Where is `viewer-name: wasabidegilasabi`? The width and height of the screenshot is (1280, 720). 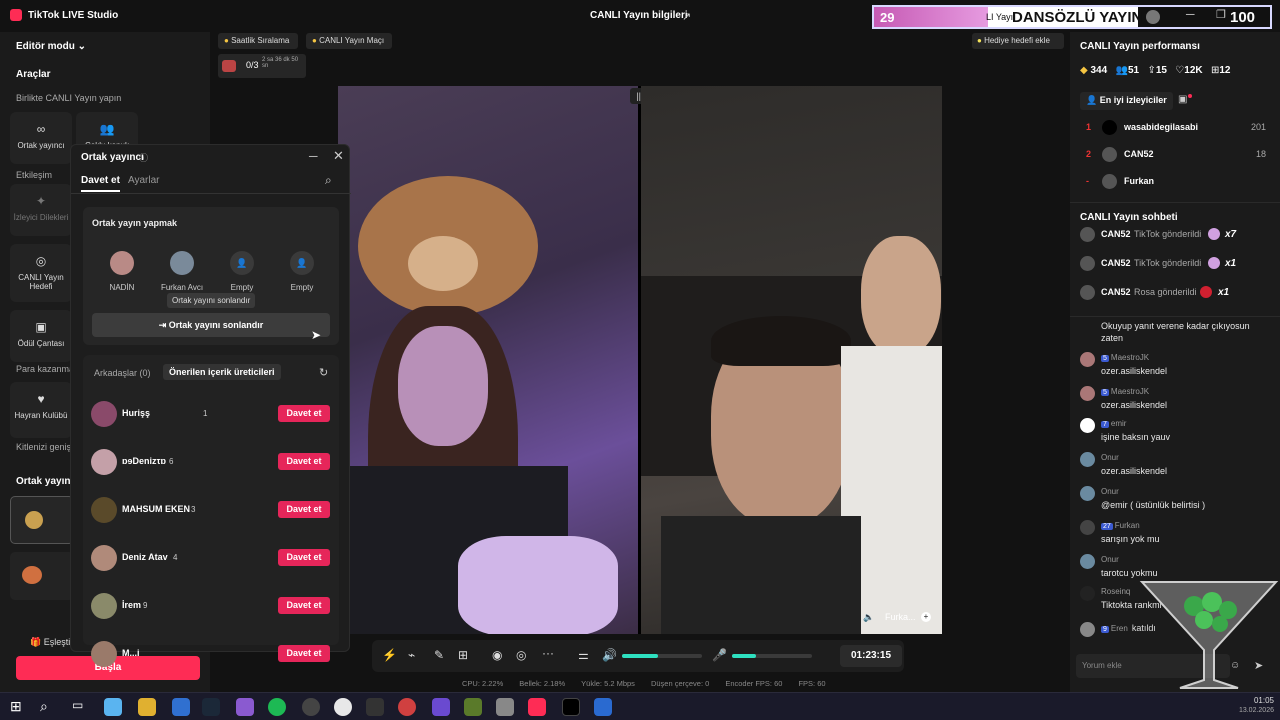 viewer-name: wasabidegilasabi is located at coordinates (1161, 127).